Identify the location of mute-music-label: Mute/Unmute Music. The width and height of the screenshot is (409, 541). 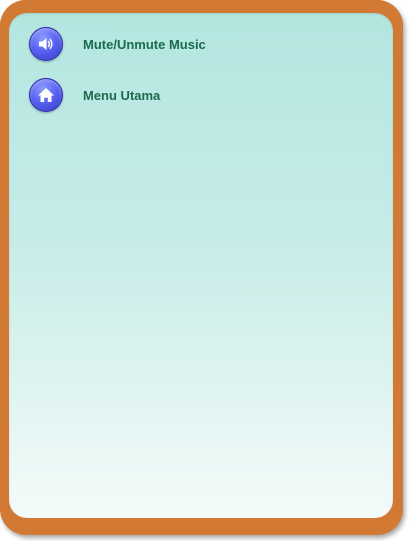
(144, 44).